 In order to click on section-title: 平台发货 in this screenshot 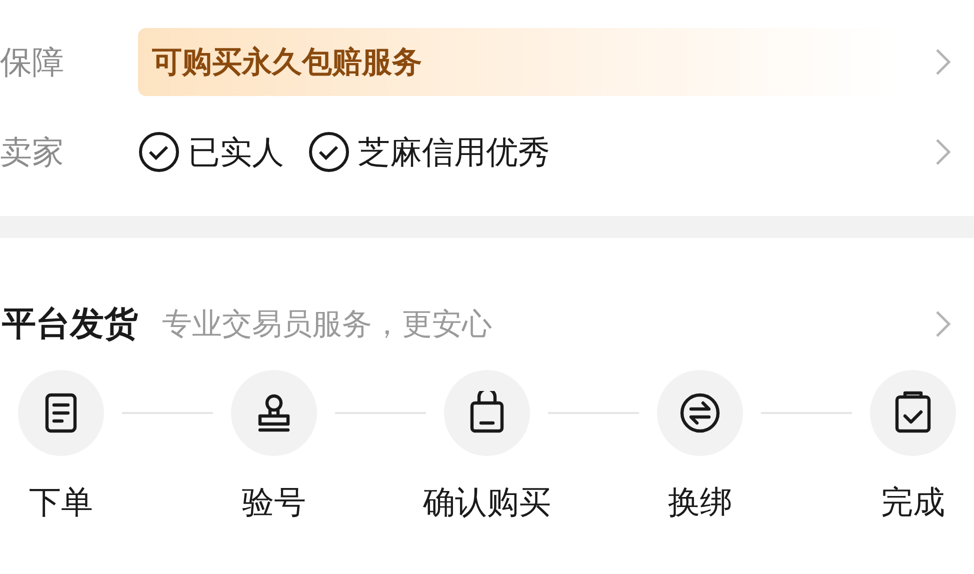, I will do `click(70, 324)`.